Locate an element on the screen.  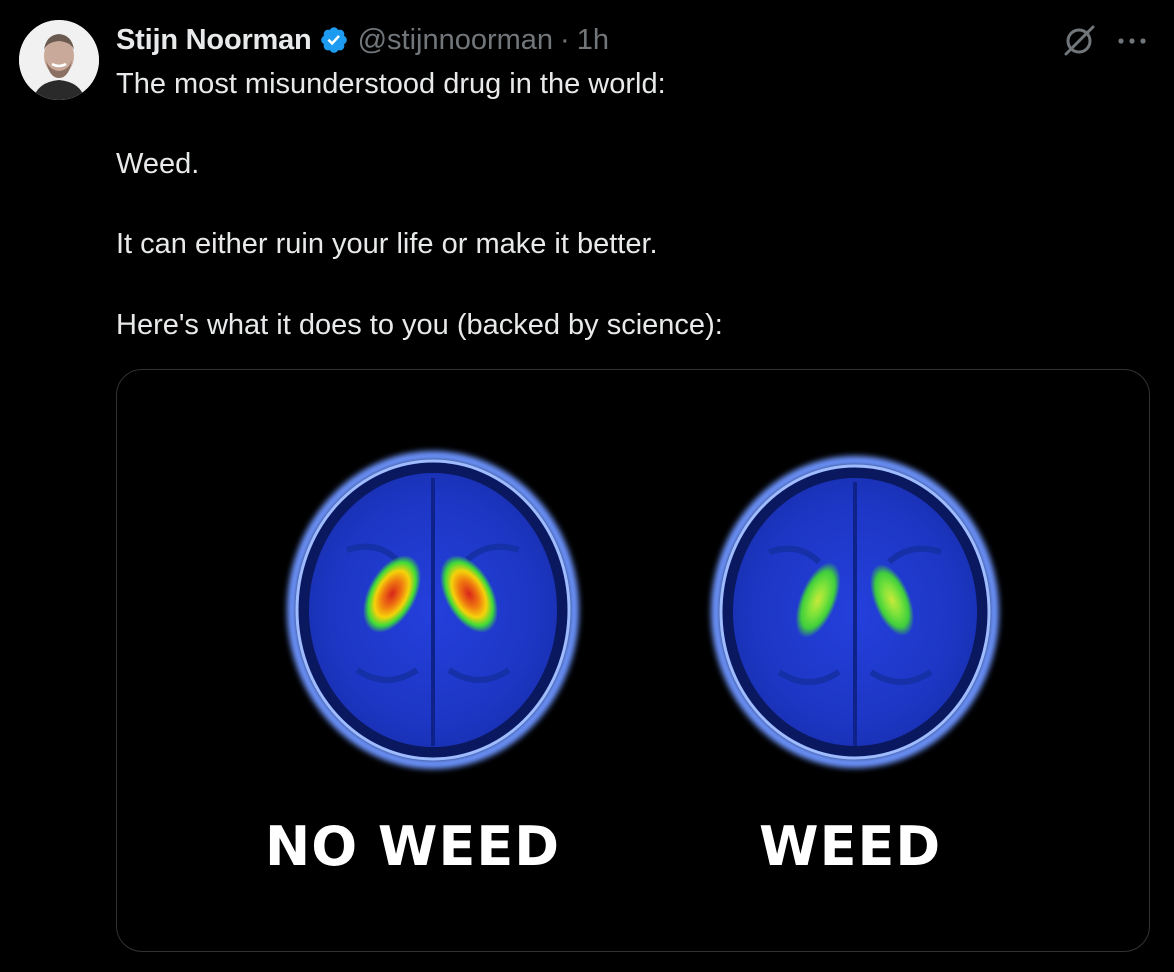
author-avatar is located at coordinates (59, 60).